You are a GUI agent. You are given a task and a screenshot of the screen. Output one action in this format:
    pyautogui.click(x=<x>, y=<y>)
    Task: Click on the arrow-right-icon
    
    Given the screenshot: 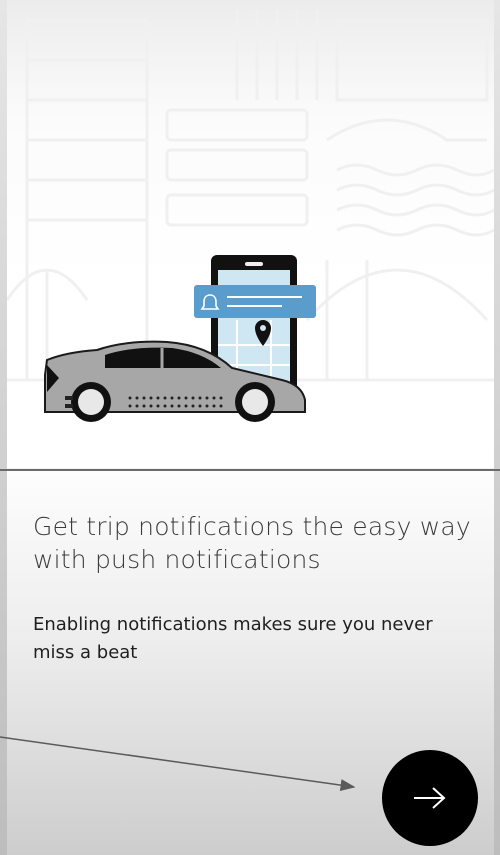 What is the action you would take?
    pyautogui.click(x=430, y=798)
    